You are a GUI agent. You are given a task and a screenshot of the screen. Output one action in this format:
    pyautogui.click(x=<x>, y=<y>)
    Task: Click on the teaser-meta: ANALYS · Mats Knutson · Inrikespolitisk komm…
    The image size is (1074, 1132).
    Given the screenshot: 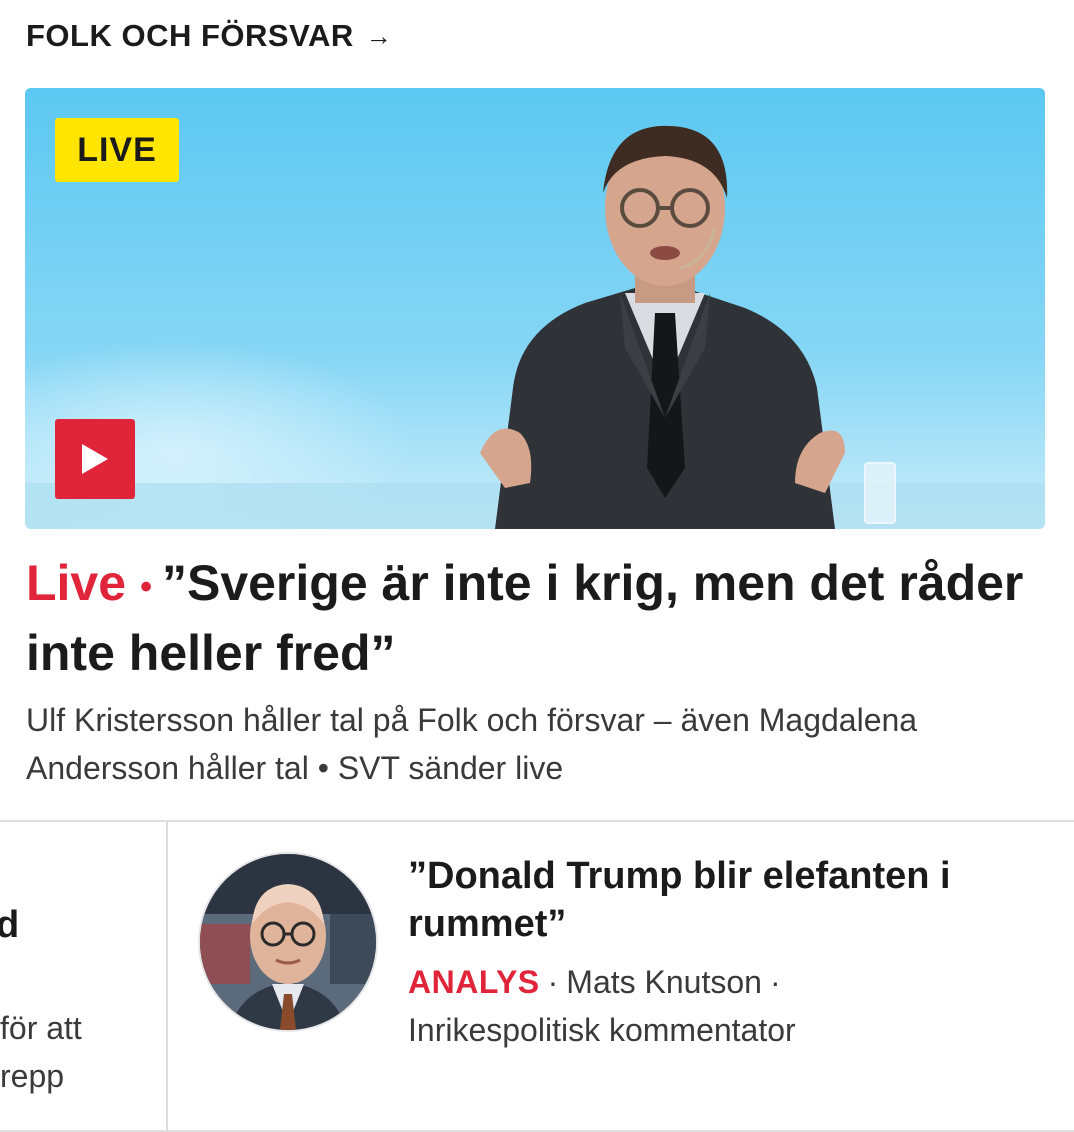 What is the action you would take?
    pyautogui.click(x=728, y=1006)
    